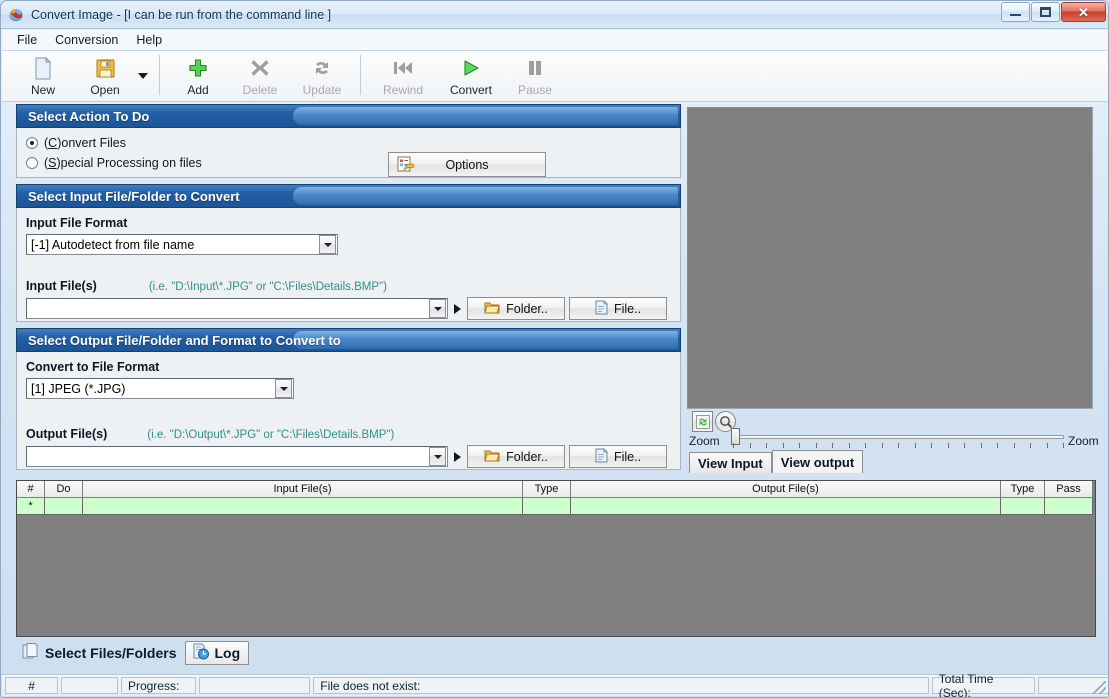 This screenshot has width=1109, height=698. Describe the element at coordinates (893, 431) in the screenshot. I see `zoom-controls: Zoom Zoom` at that location.